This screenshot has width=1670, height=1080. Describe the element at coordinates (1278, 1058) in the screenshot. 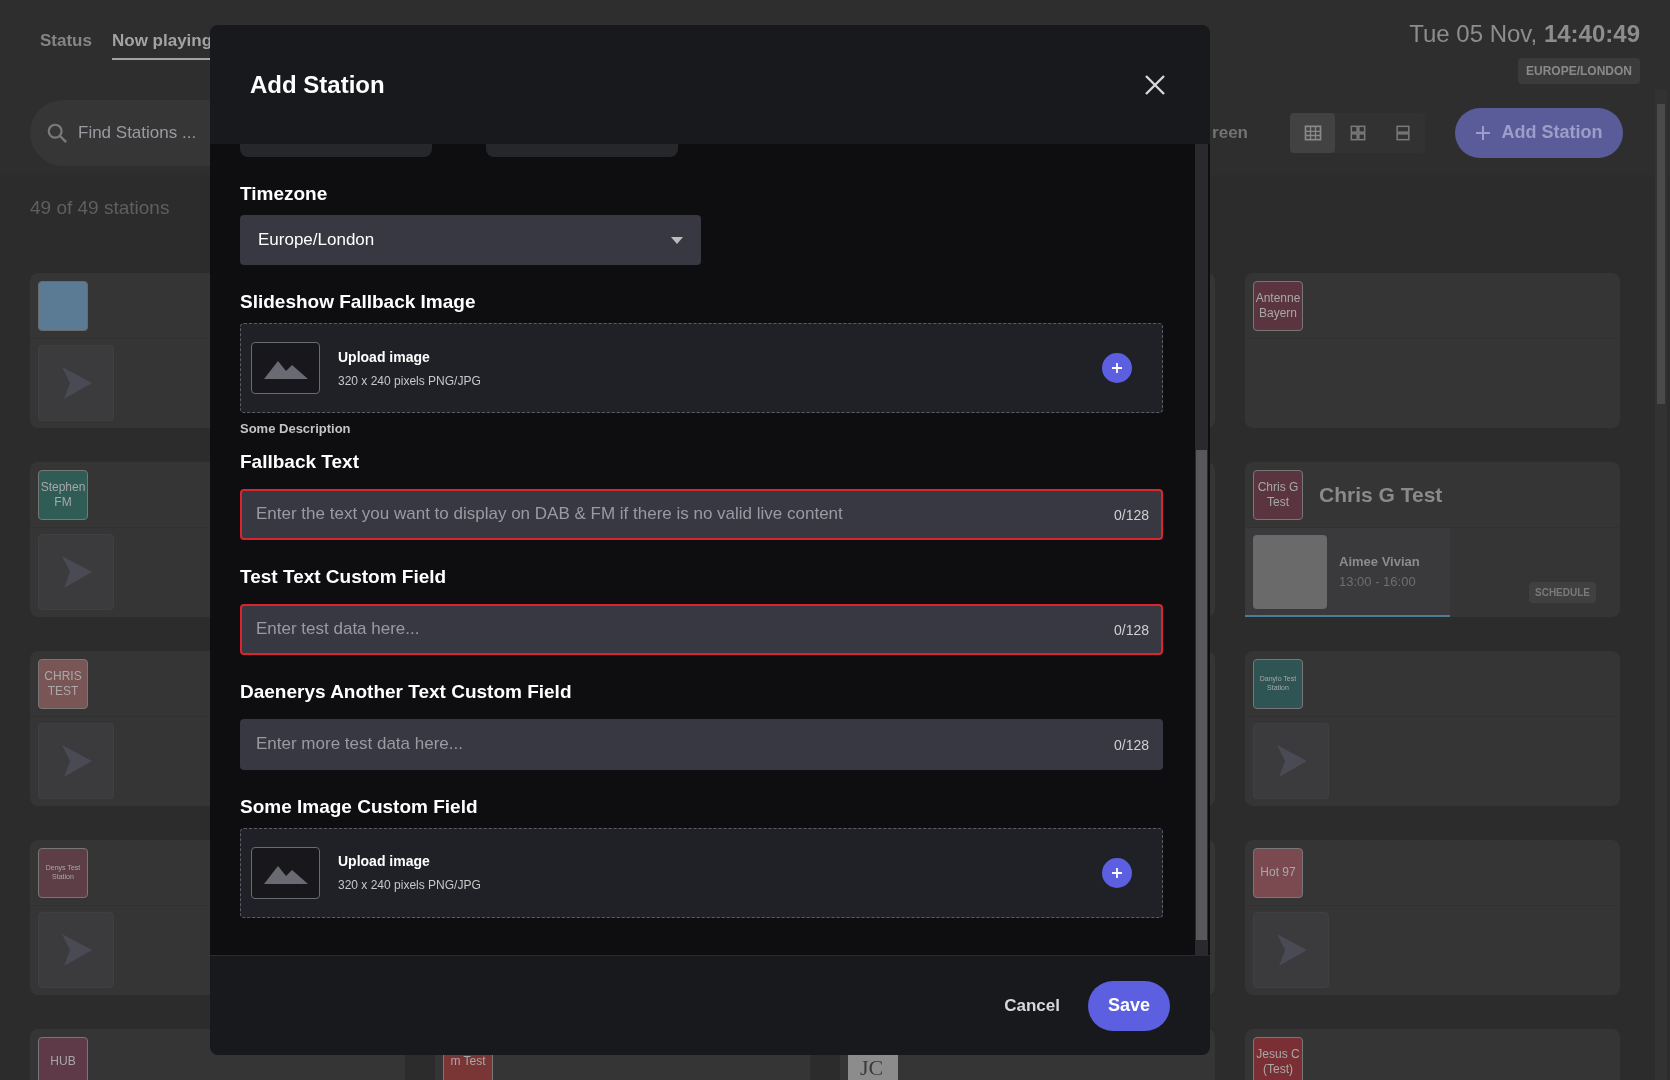

I see `station-logo: Jesus C (Test)` at that location.